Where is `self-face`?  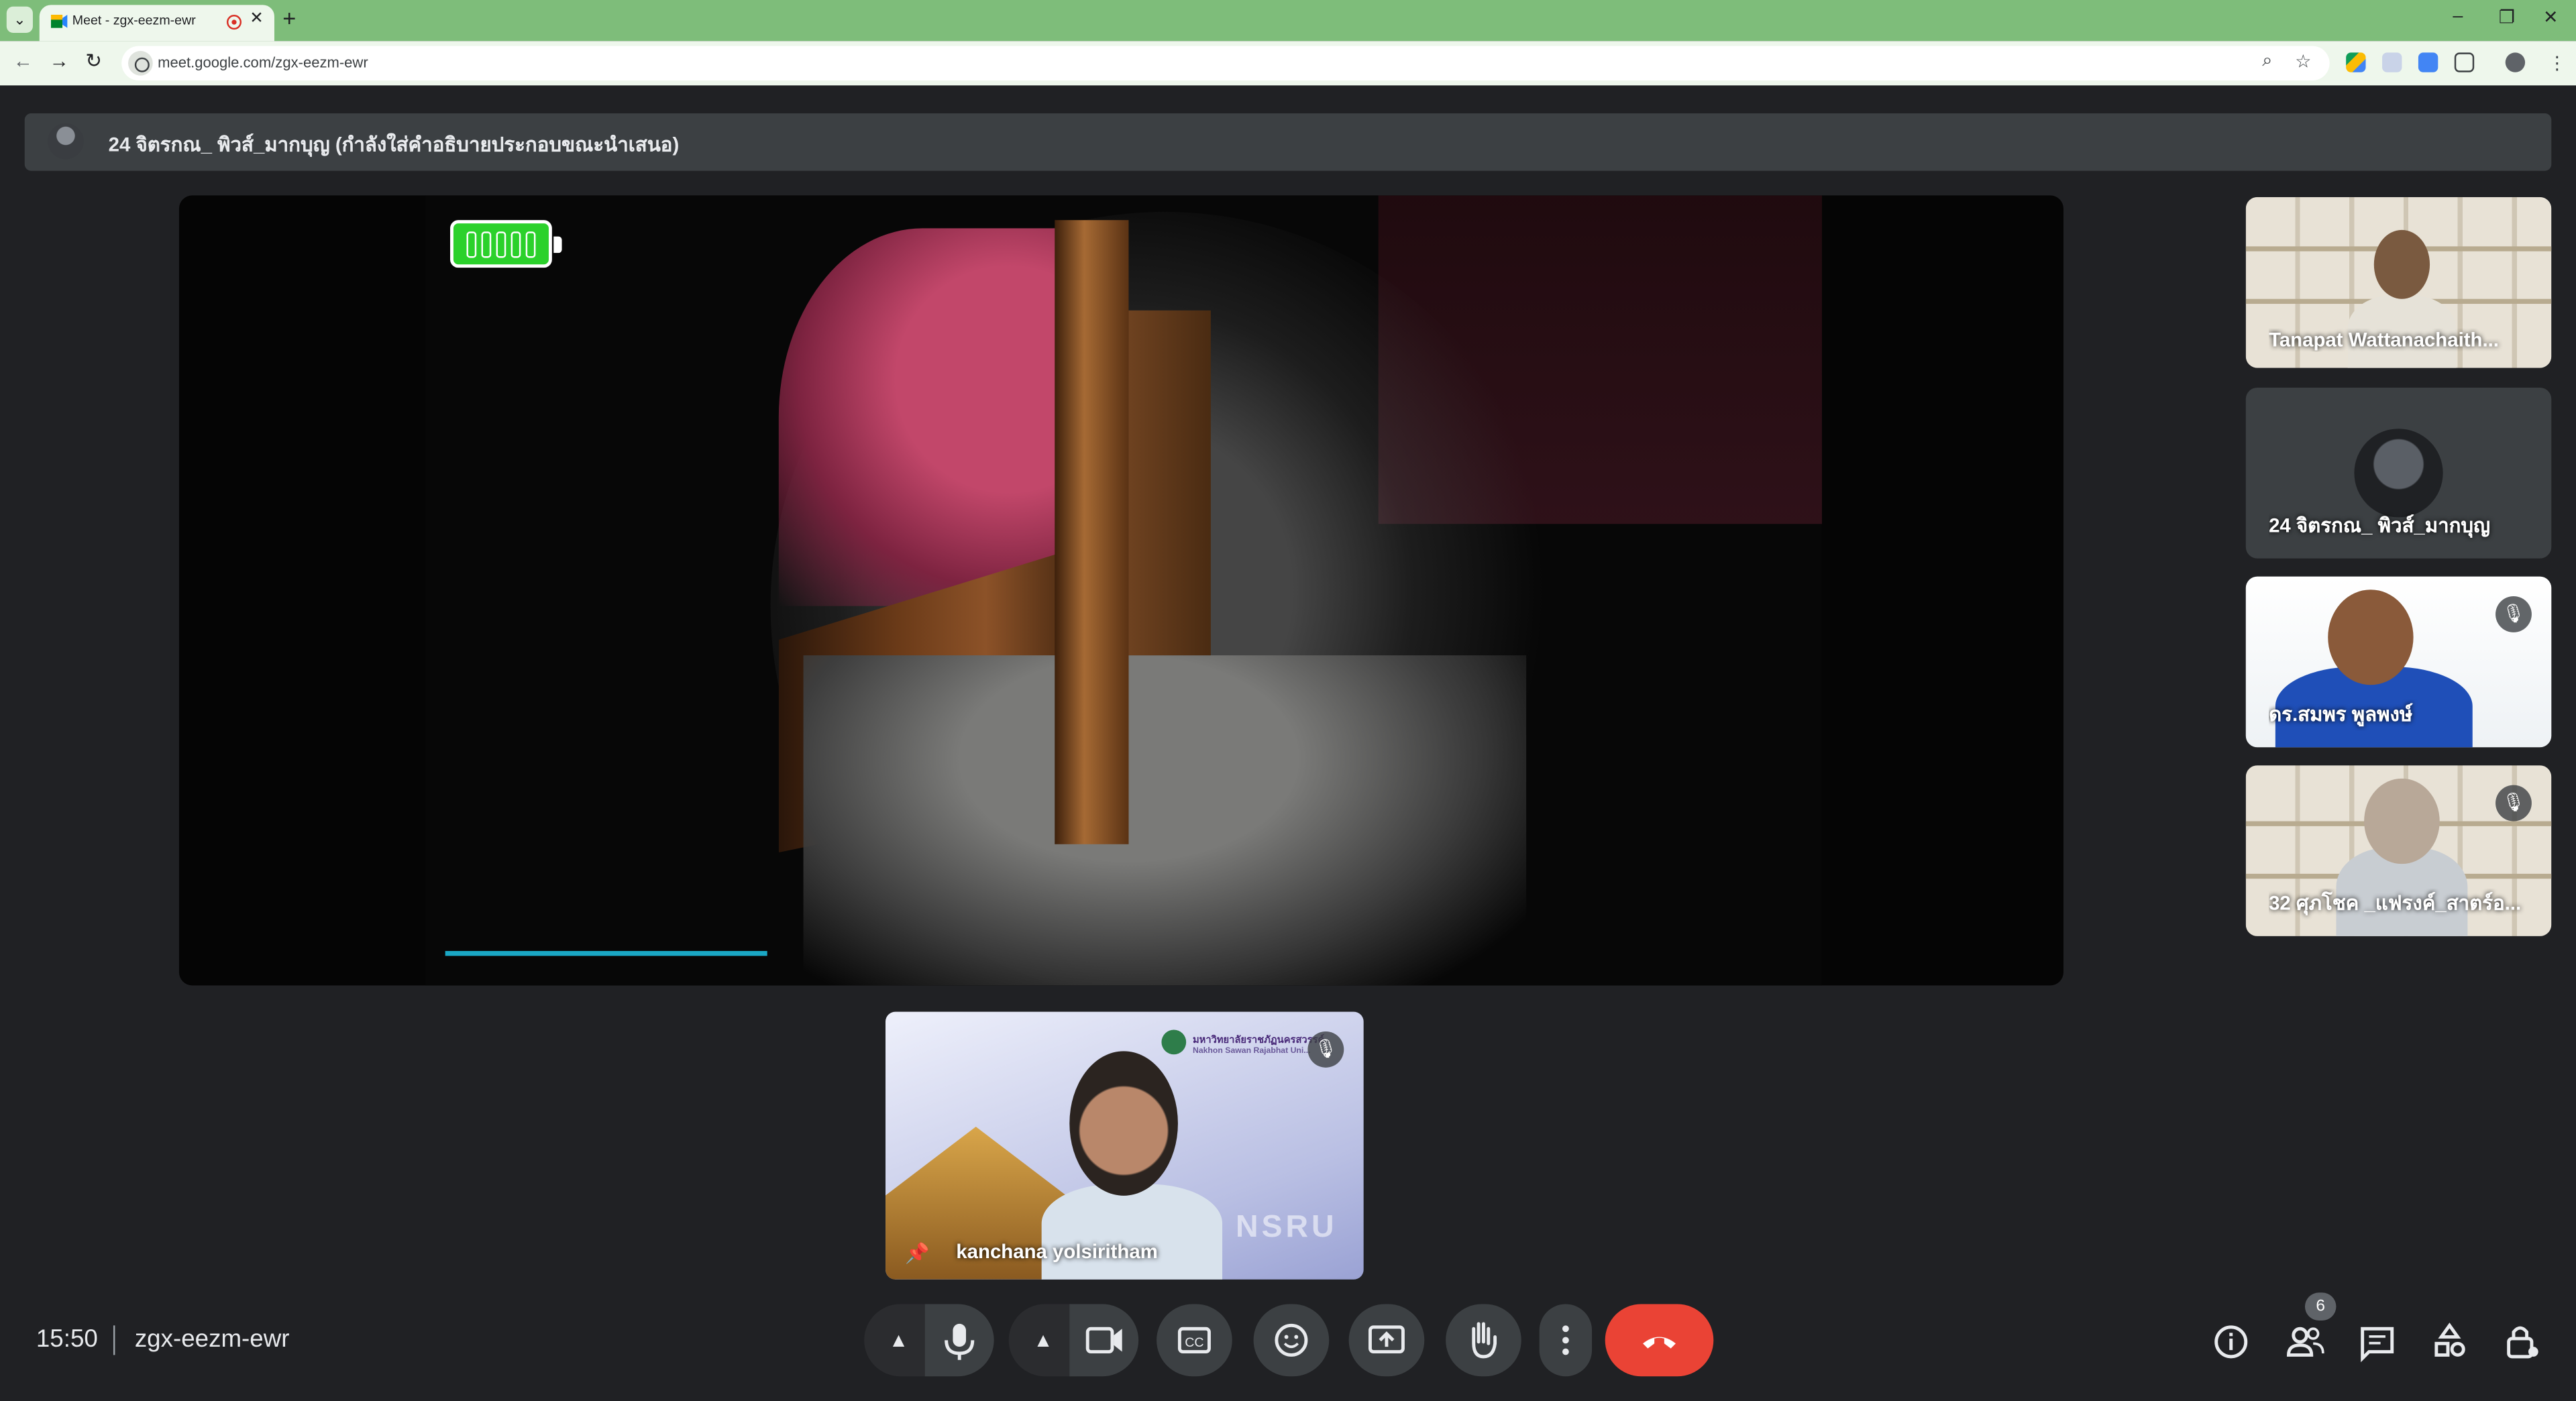 self-face is located at coordinates (1123, 1123).